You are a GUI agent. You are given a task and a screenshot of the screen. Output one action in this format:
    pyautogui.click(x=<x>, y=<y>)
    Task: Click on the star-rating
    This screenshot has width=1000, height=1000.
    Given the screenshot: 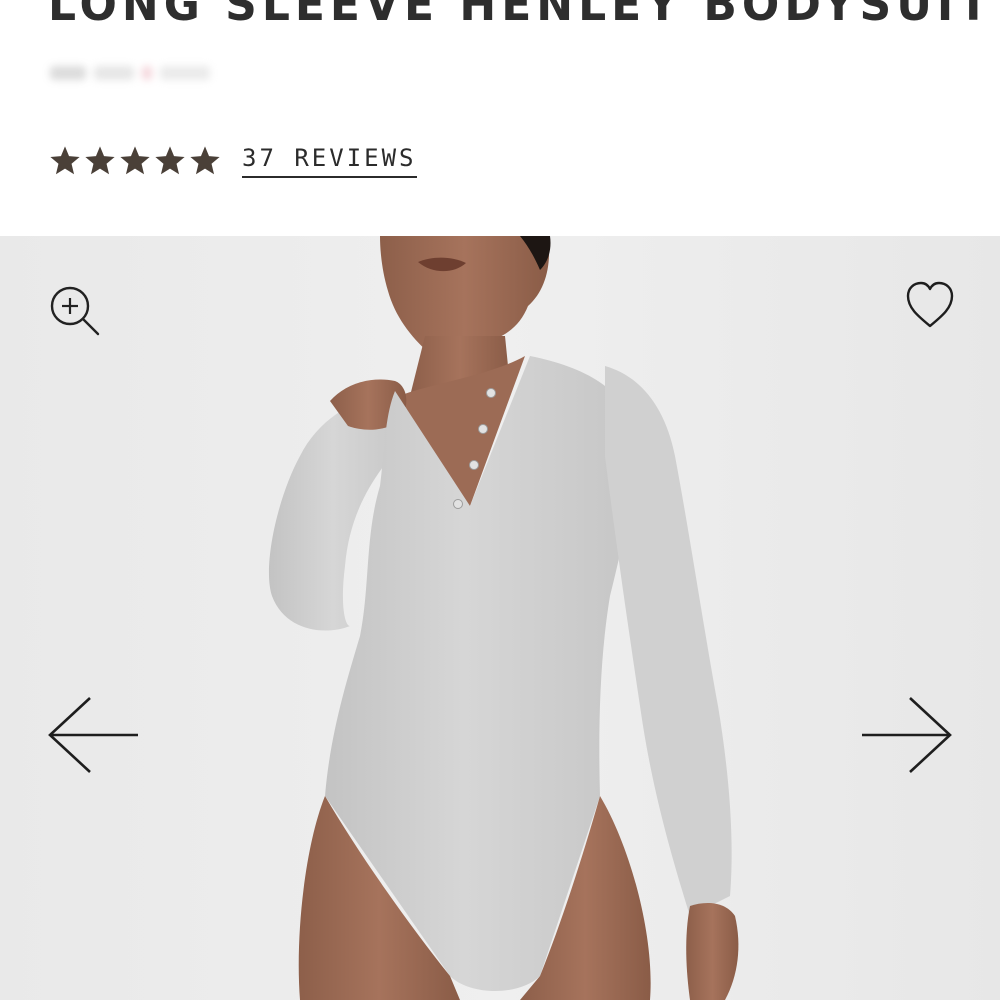 What is the action you would take?
    pyautogui.click(x=135, y=161)
    